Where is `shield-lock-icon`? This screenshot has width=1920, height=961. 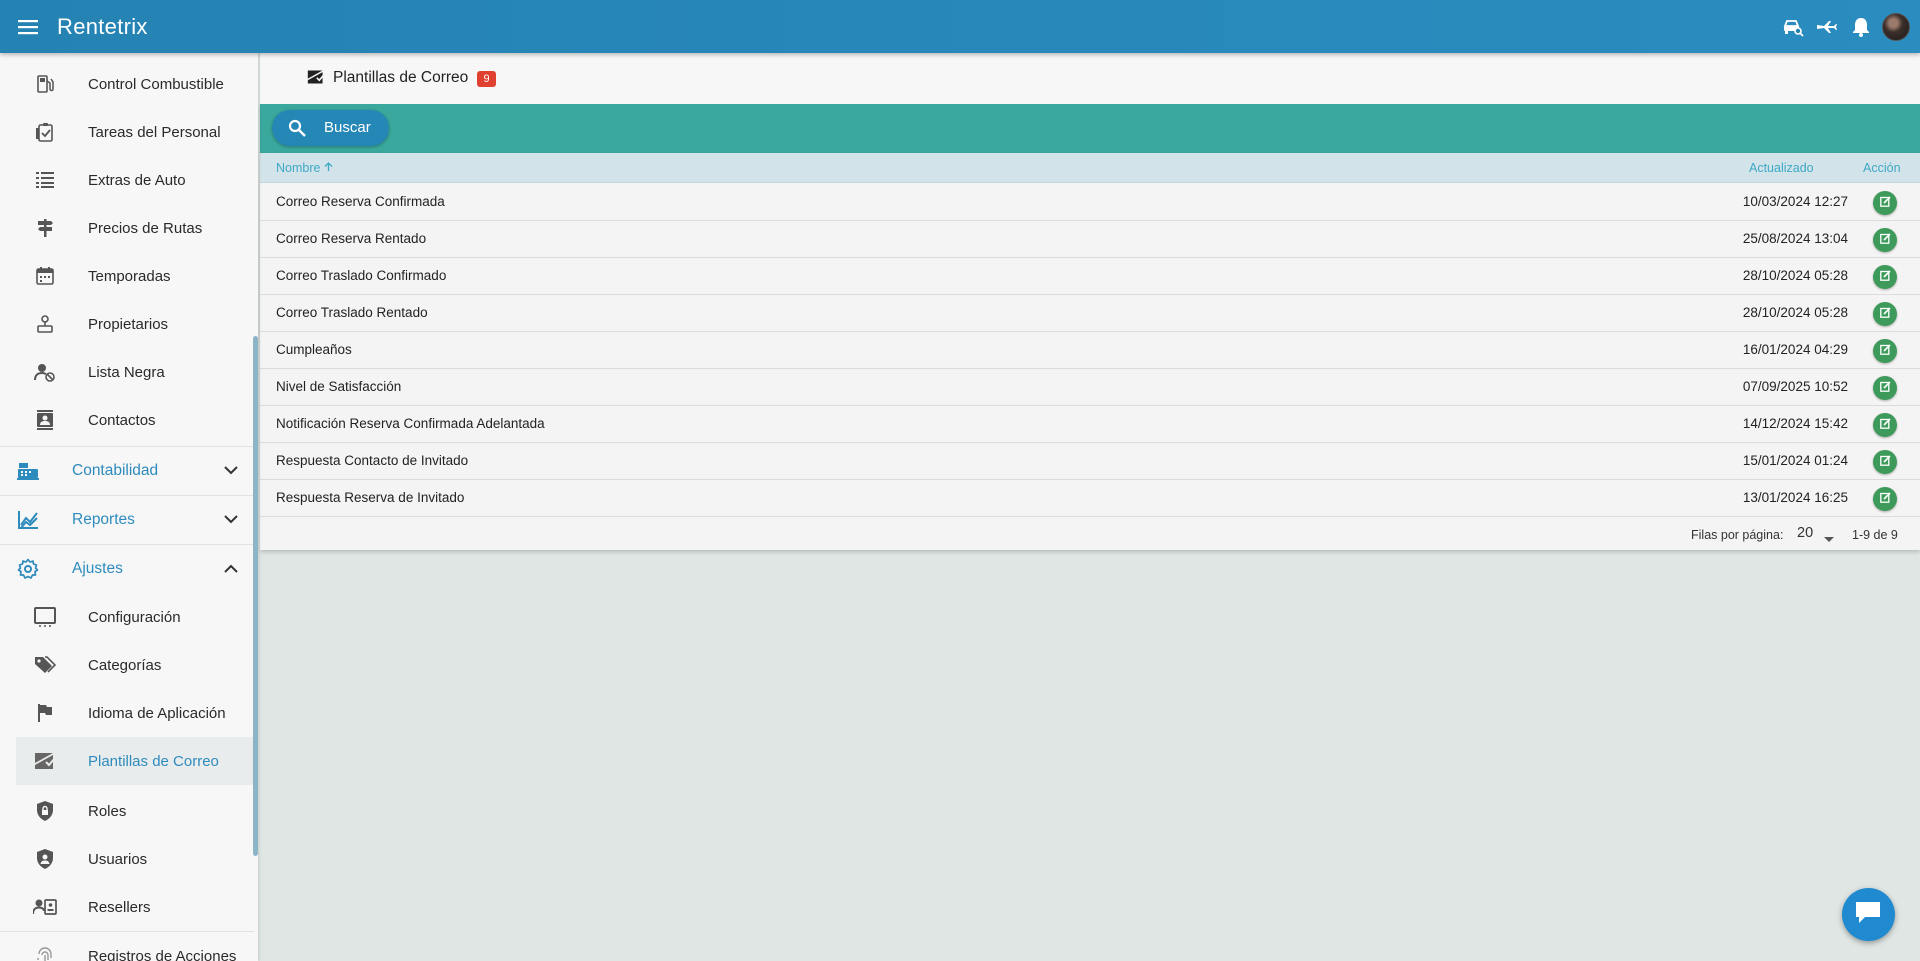
shield-lock-icon is located at coordinates (45, 811).